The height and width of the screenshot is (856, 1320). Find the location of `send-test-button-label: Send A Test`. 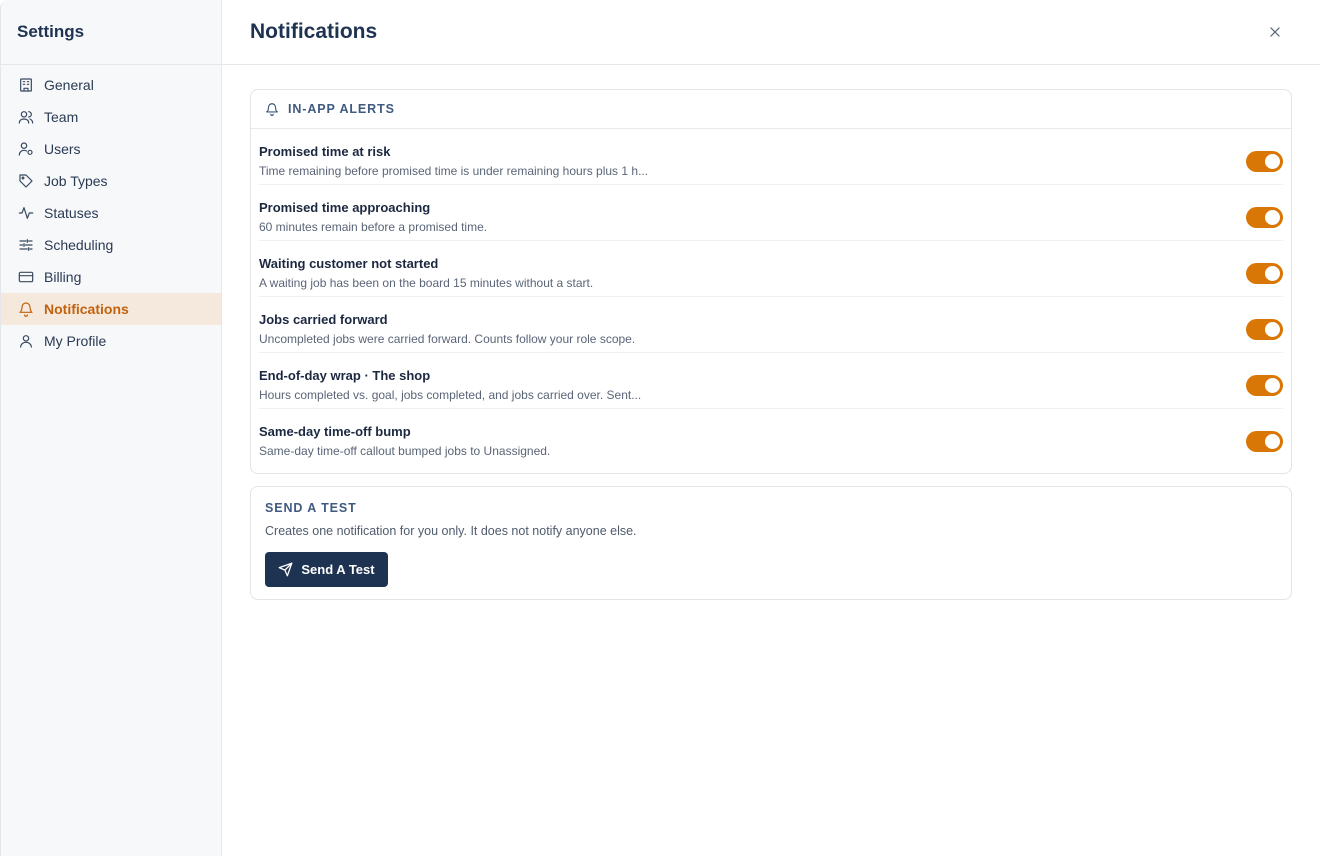

send-test-button-label: Send A Test is located at coordinates (338, 569).